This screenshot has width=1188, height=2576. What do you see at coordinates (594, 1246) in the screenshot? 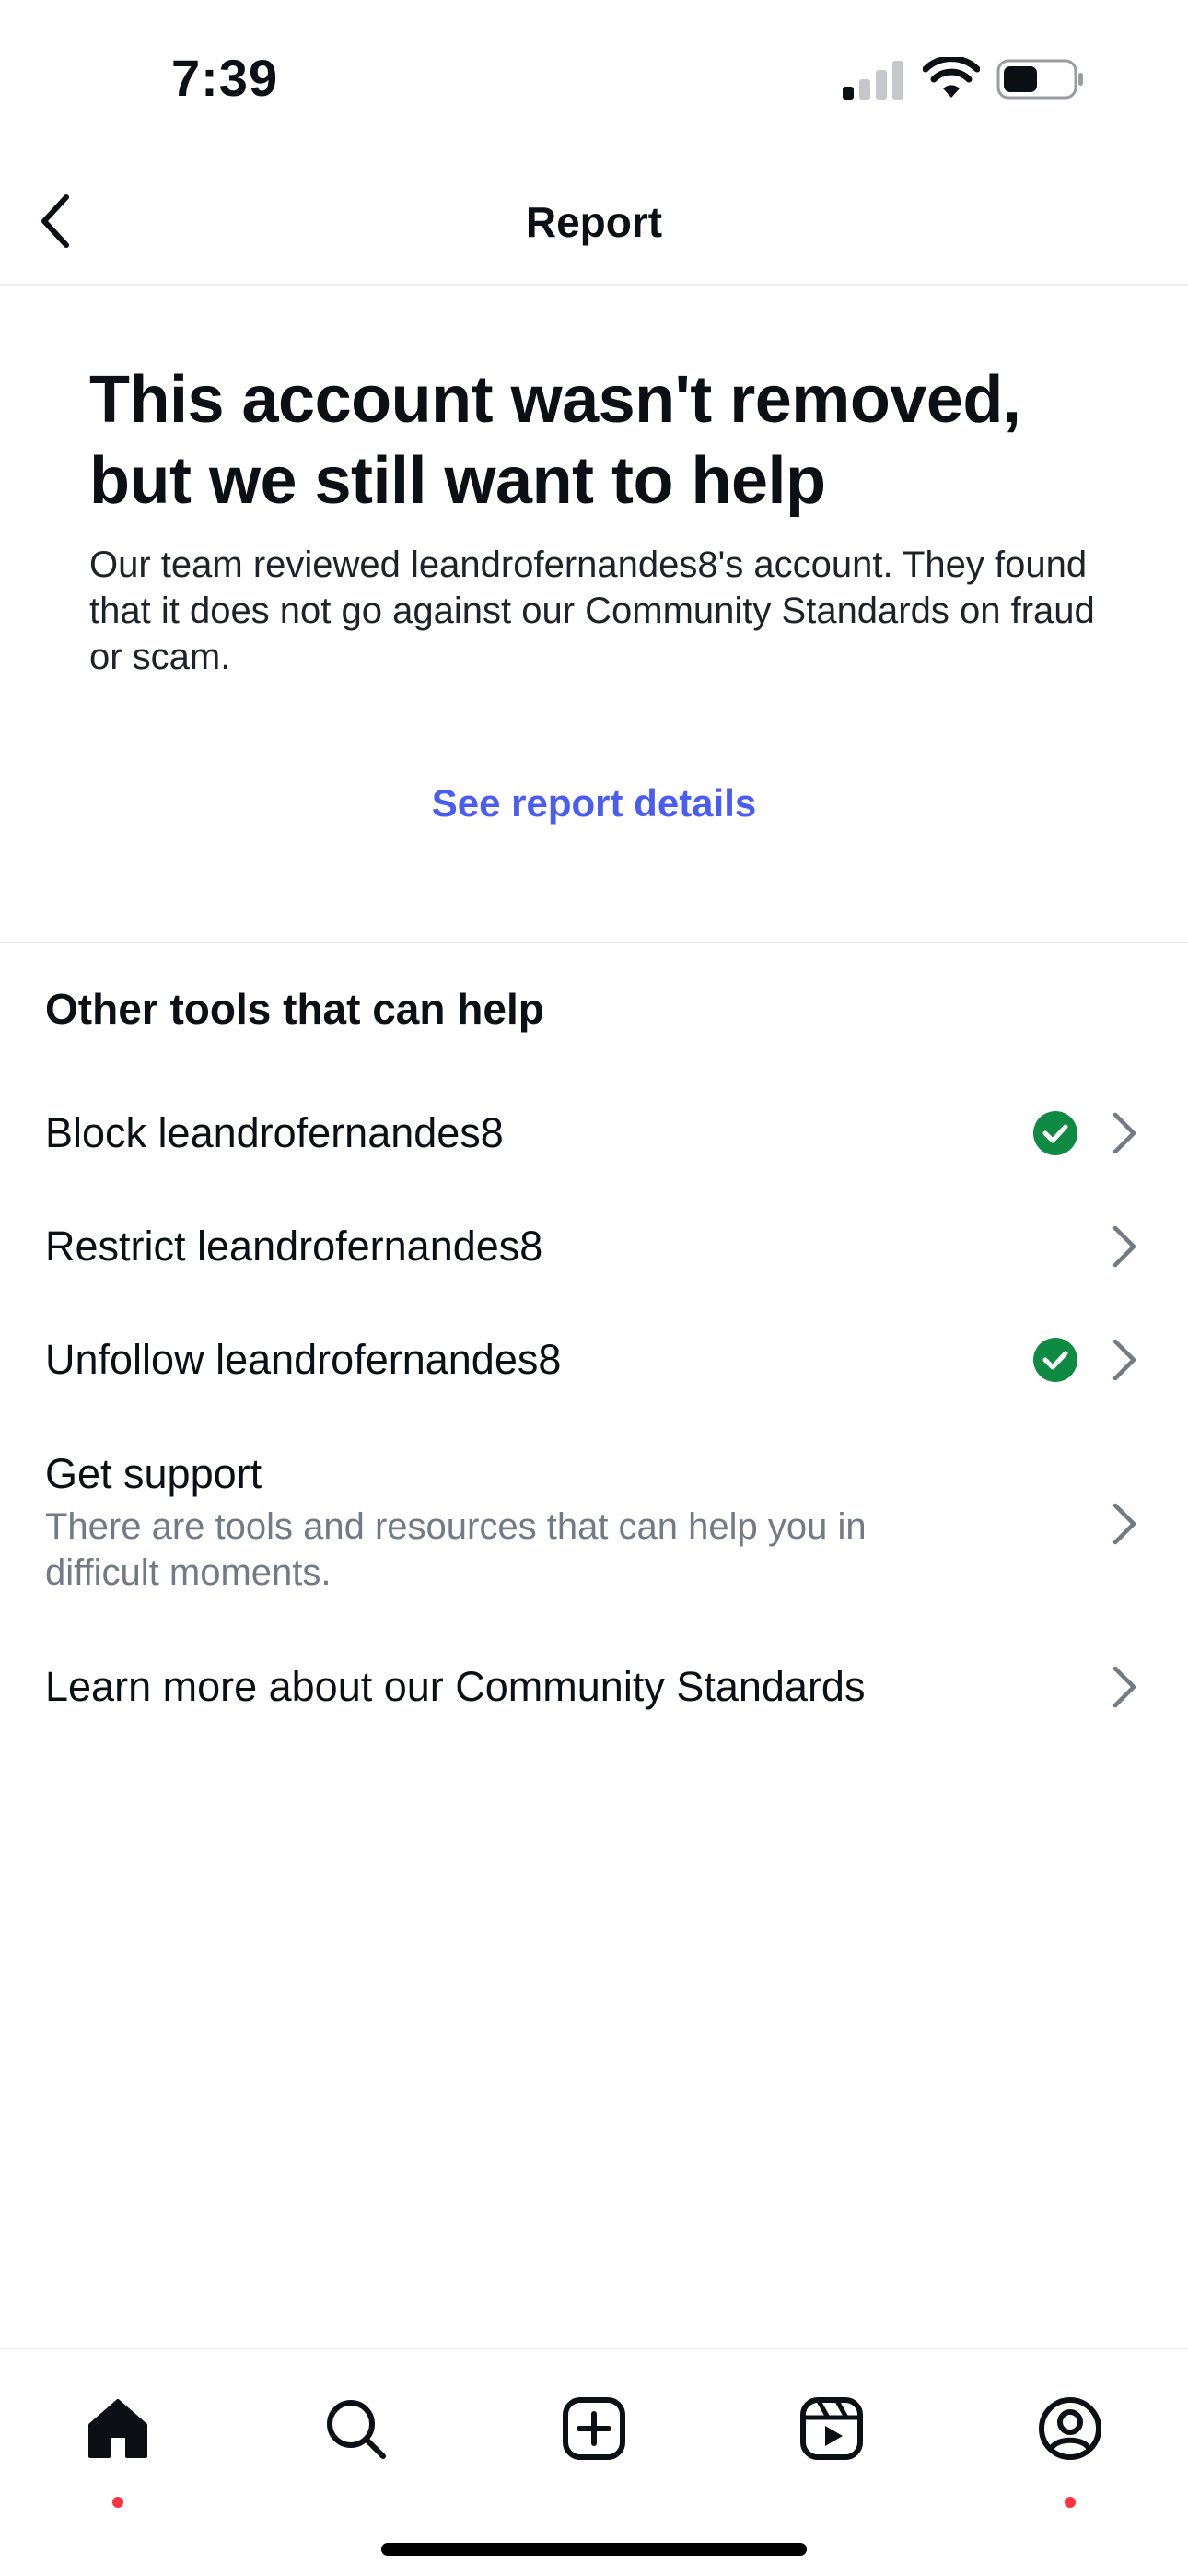
I see `restrict-user-row: Restrict leandrofernandes8` at bounding box center [594, 1246].